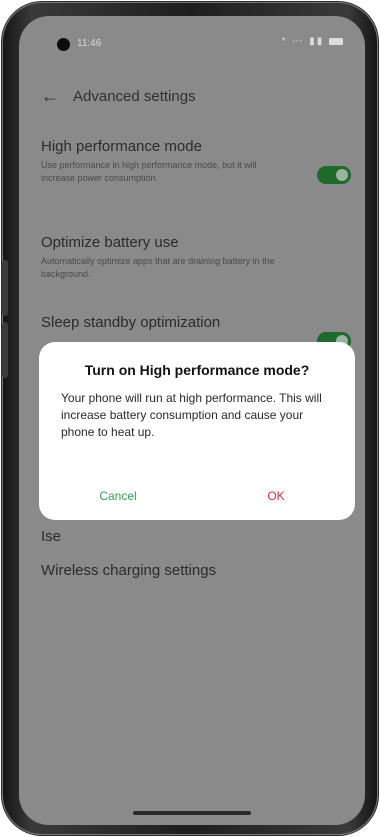 This screenshot has width=380, height=837. What do you see at coordinates (191, 536) in the screenshot?
I see `setting-partial-item: Ise` at bounding box center [191, 536].